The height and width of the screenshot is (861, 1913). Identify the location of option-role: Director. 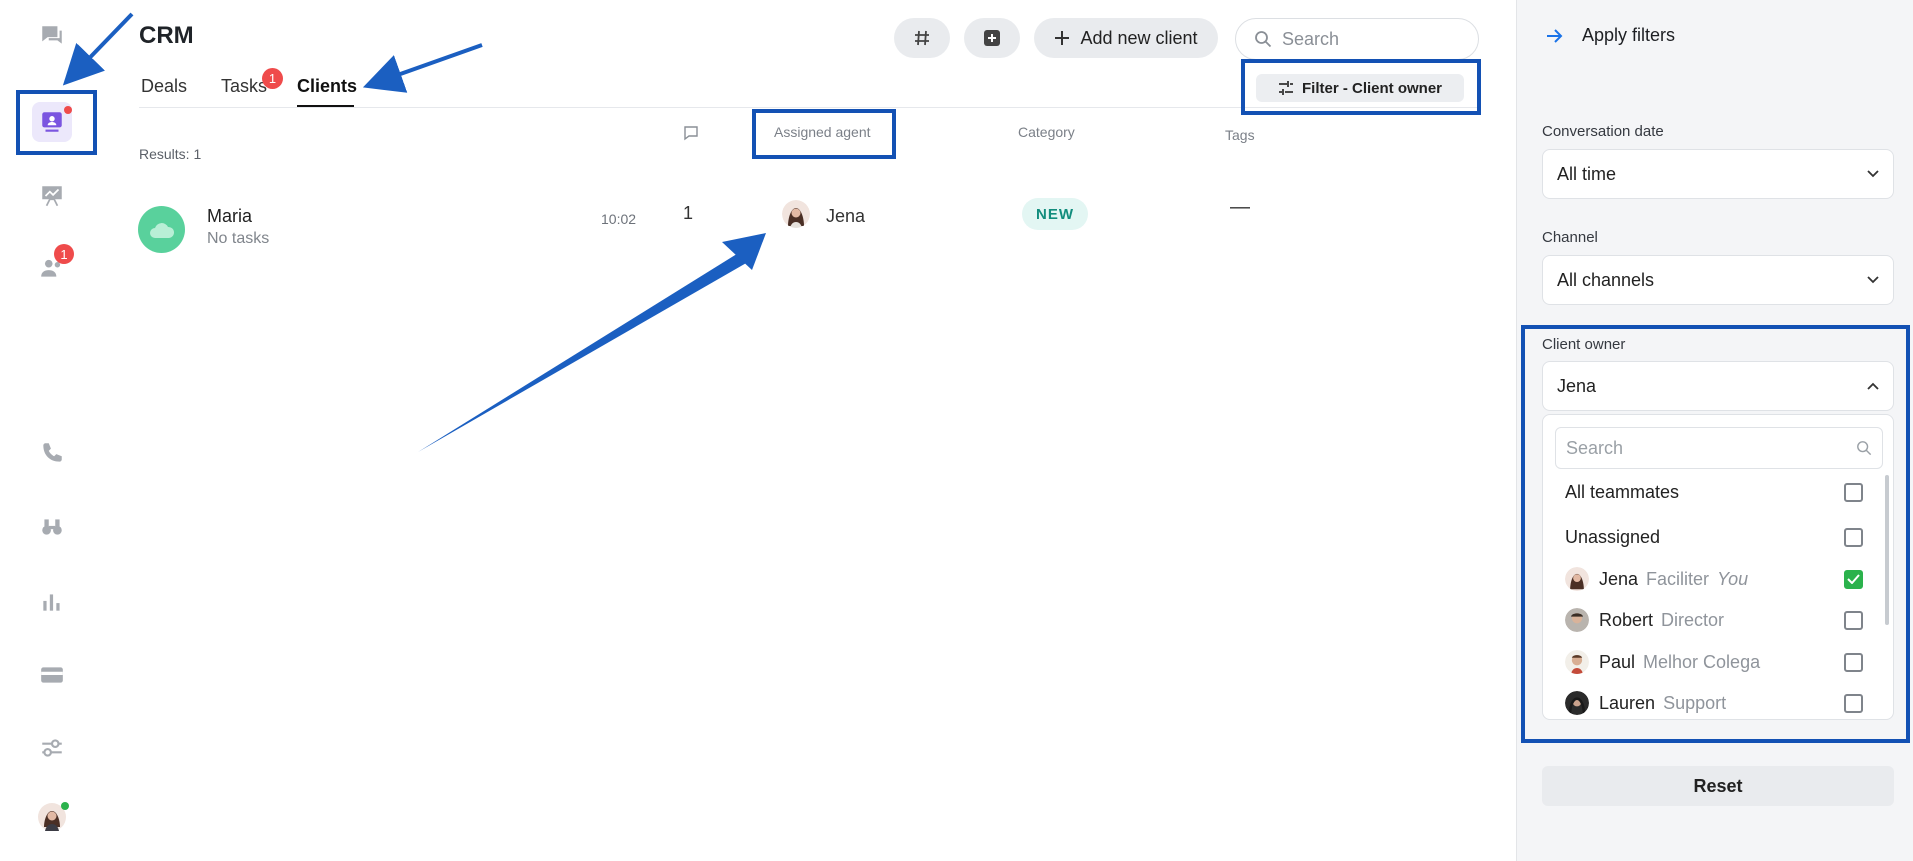
(1693, 619).